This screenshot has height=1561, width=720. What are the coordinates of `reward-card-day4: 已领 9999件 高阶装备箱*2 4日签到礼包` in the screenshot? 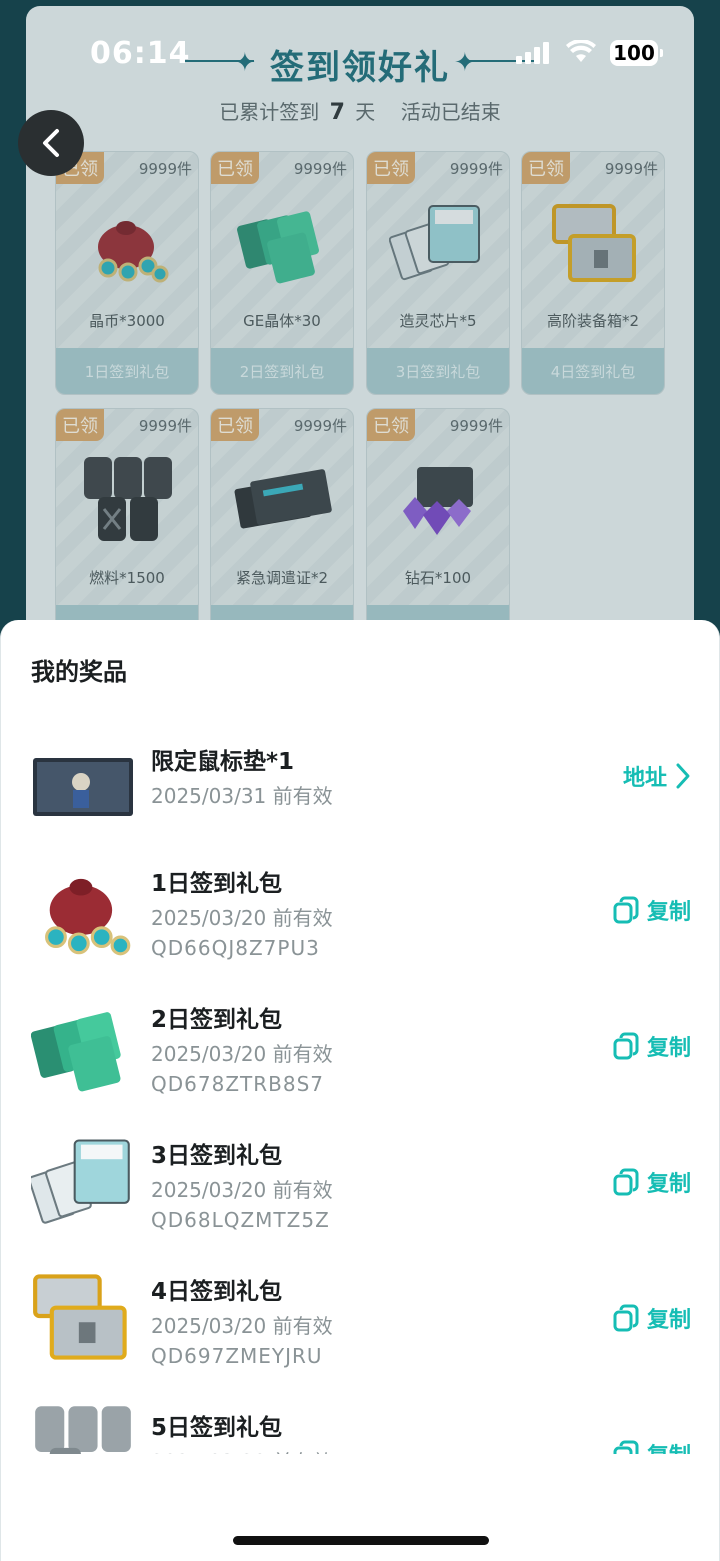 It's located at (593, 273).